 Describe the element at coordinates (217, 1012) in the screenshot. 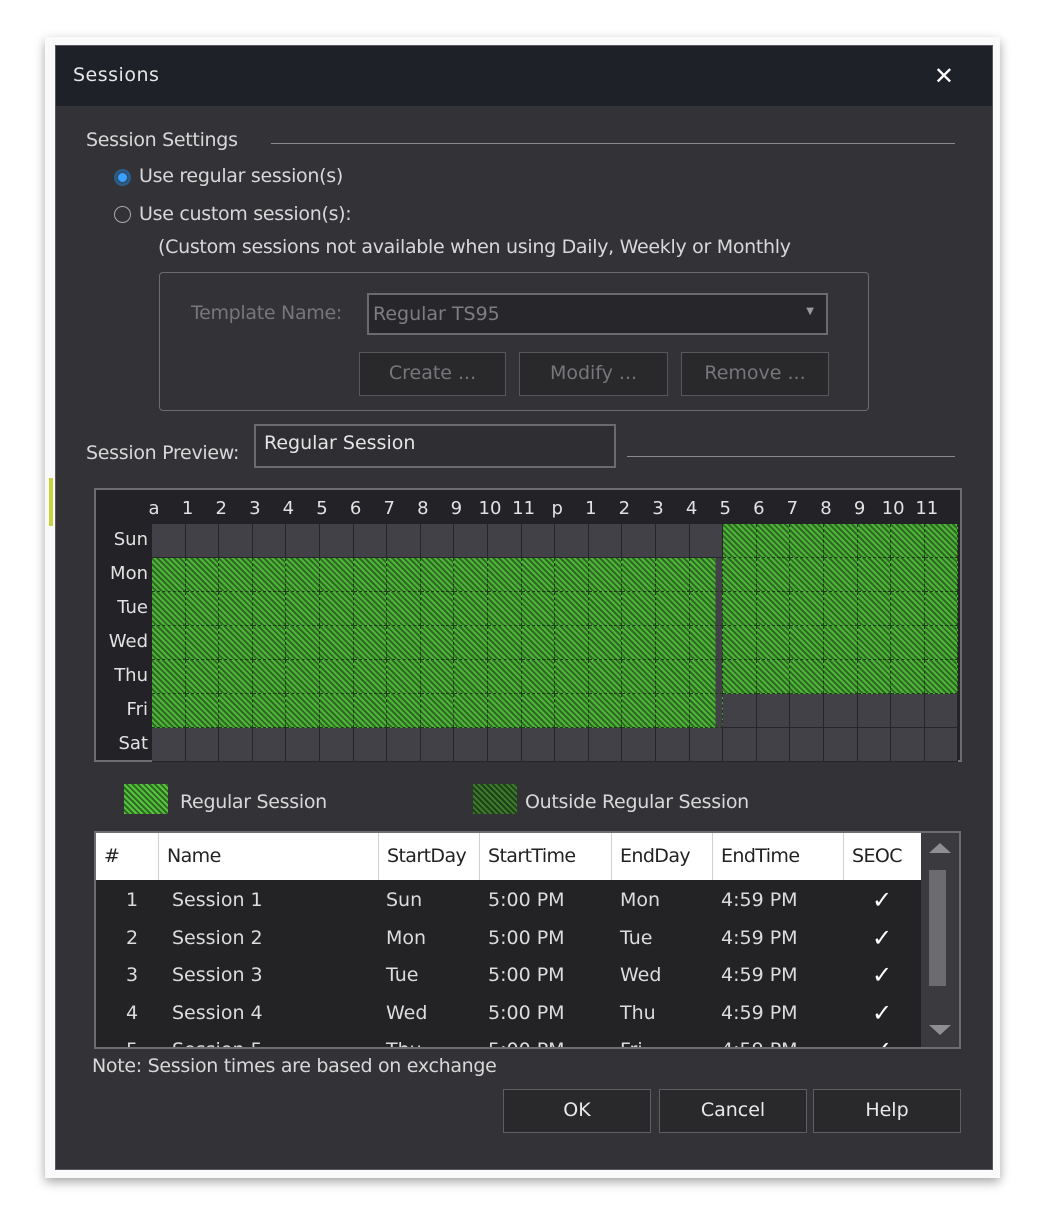

I see `cell-name: Session 4` at that location.